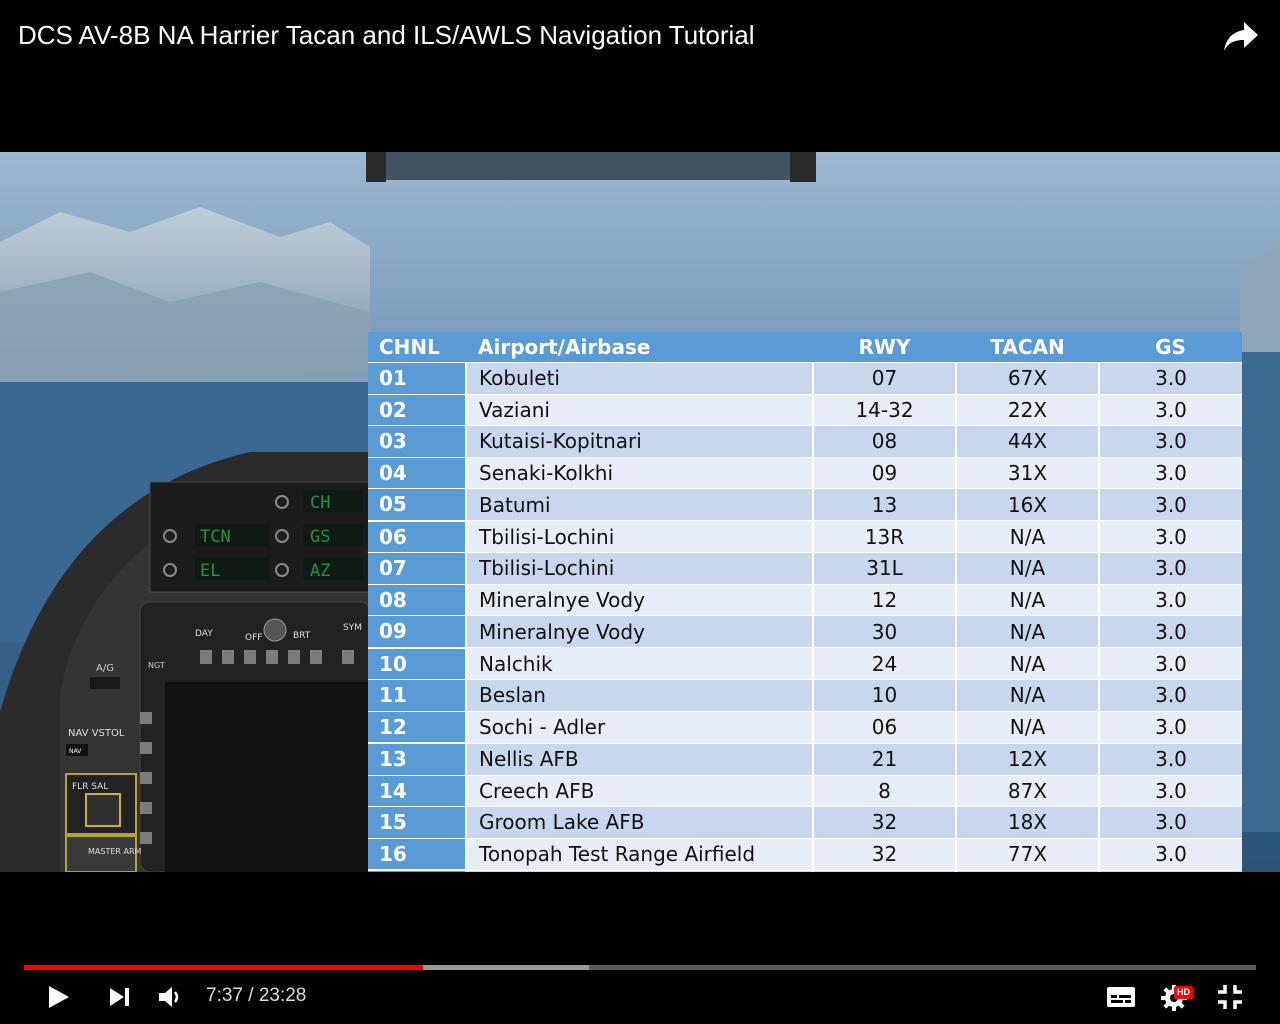 This screenshot has width=1280, height=1024. I want to click on cell-chnl: 10, so click(417, 663).